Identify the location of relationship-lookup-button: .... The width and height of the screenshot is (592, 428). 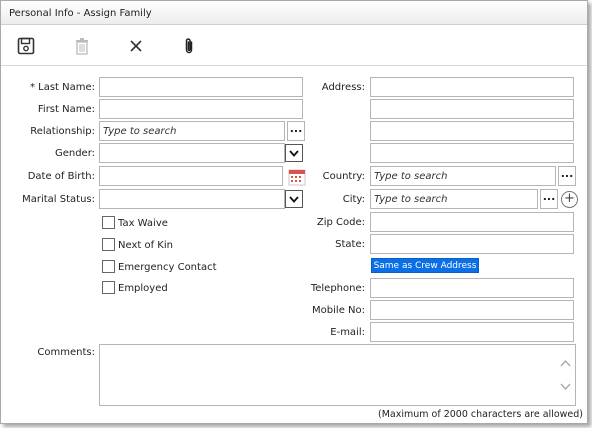
(296, 131).